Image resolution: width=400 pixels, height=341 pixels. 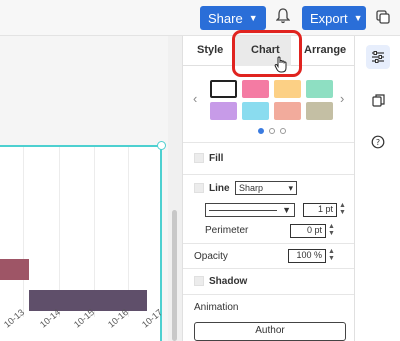 I want to click on shadow-checkbox, so click(x=199, y=281).